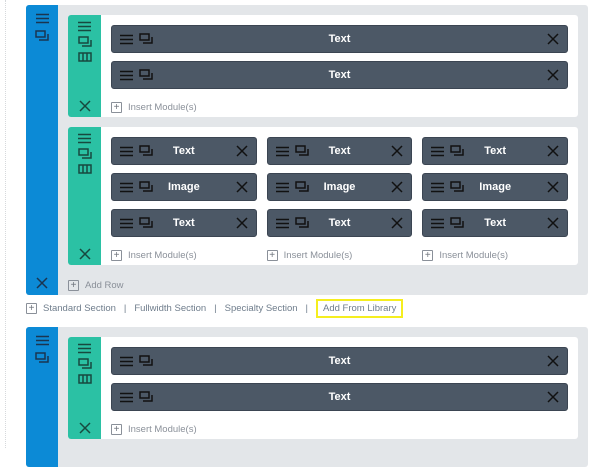  Describe the element at coordinates (79, 308) in the screenshot. I see `standard-section-link: Standard Section` at that location.